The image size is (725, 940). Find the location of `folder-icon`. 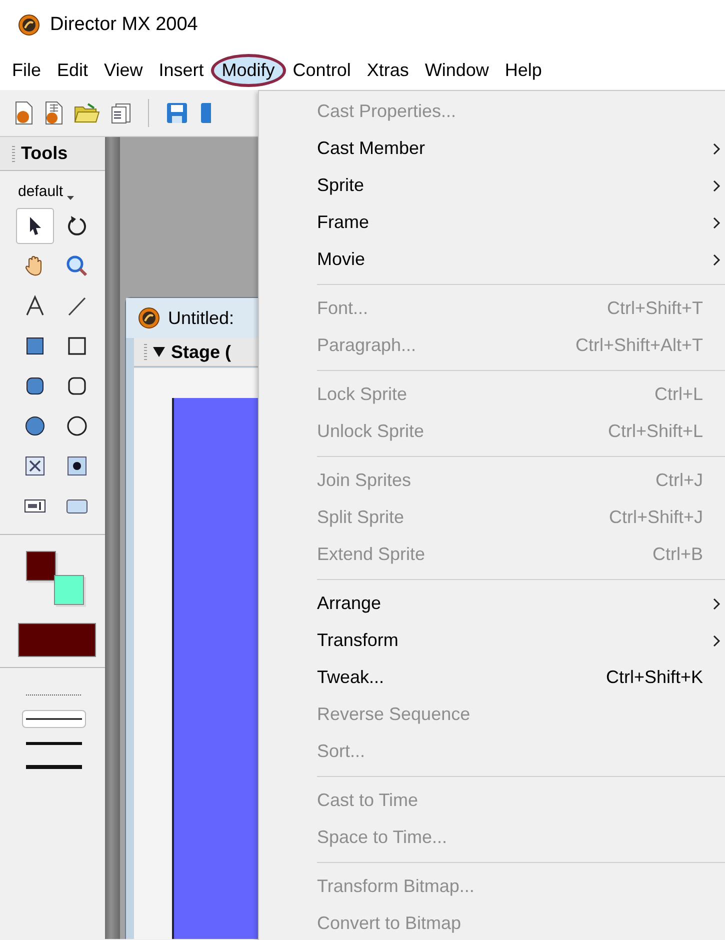

folder-icon is located at coordinates (87, 113).